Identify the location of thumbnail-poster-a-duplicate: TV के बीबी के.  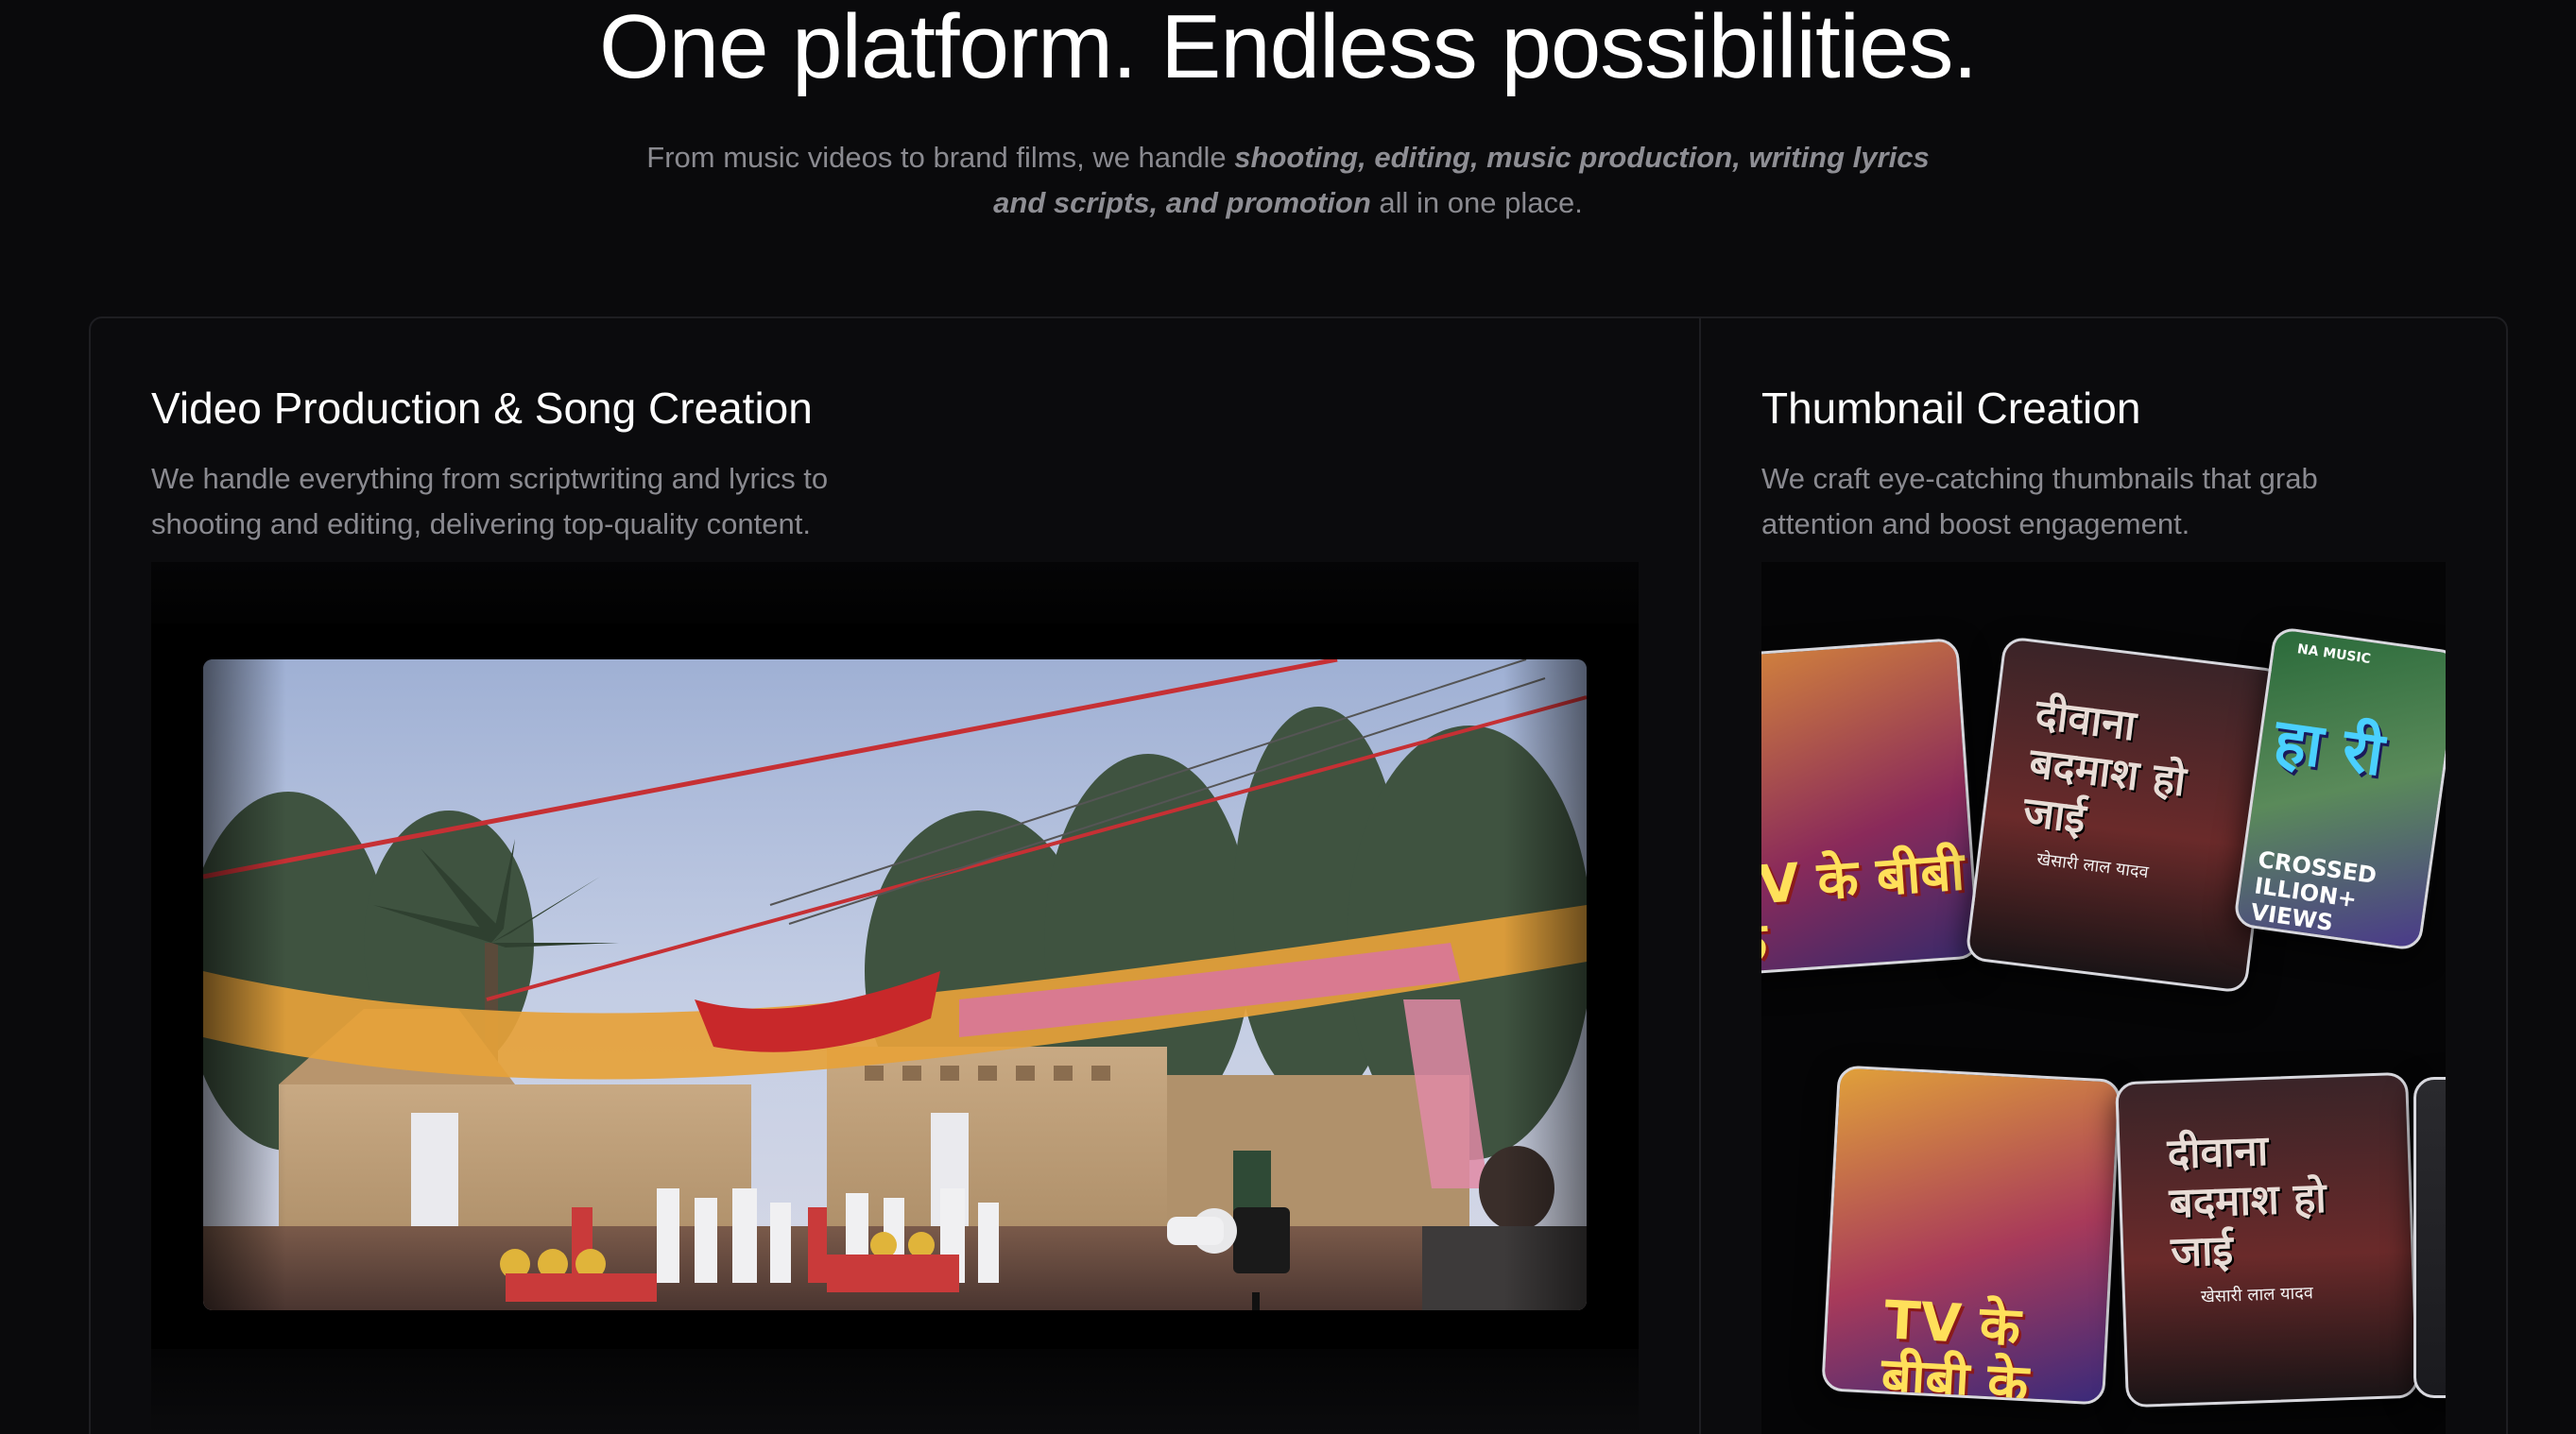
(1971, 1235).